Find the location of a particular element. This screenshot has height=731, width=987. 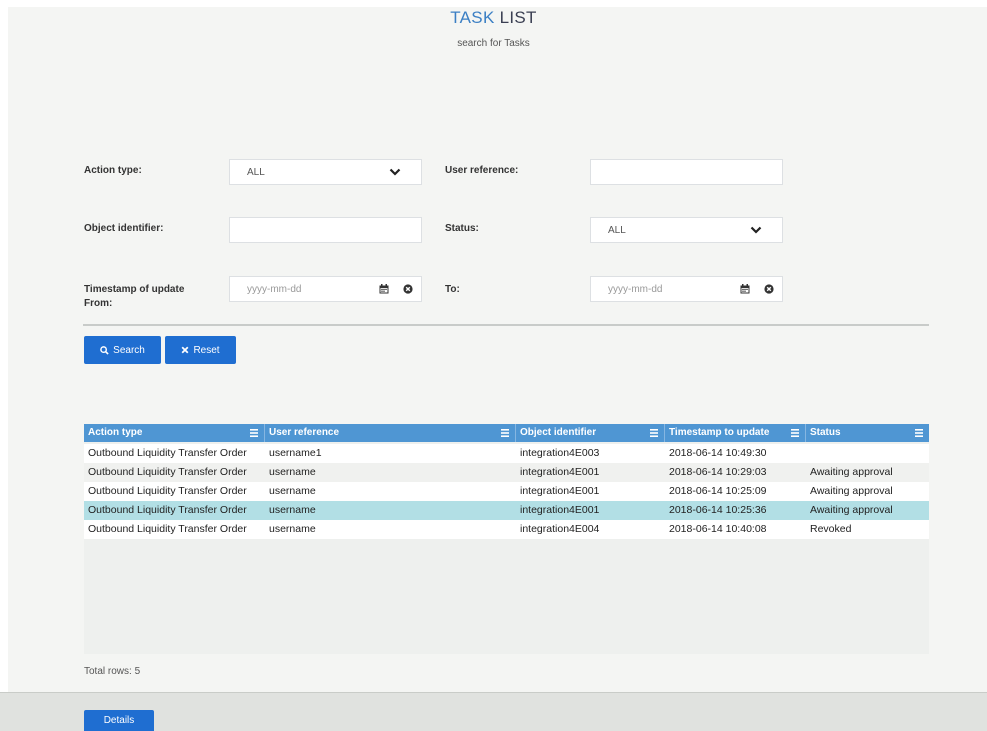

status-label: Status: is located at coordinates (462, 228).